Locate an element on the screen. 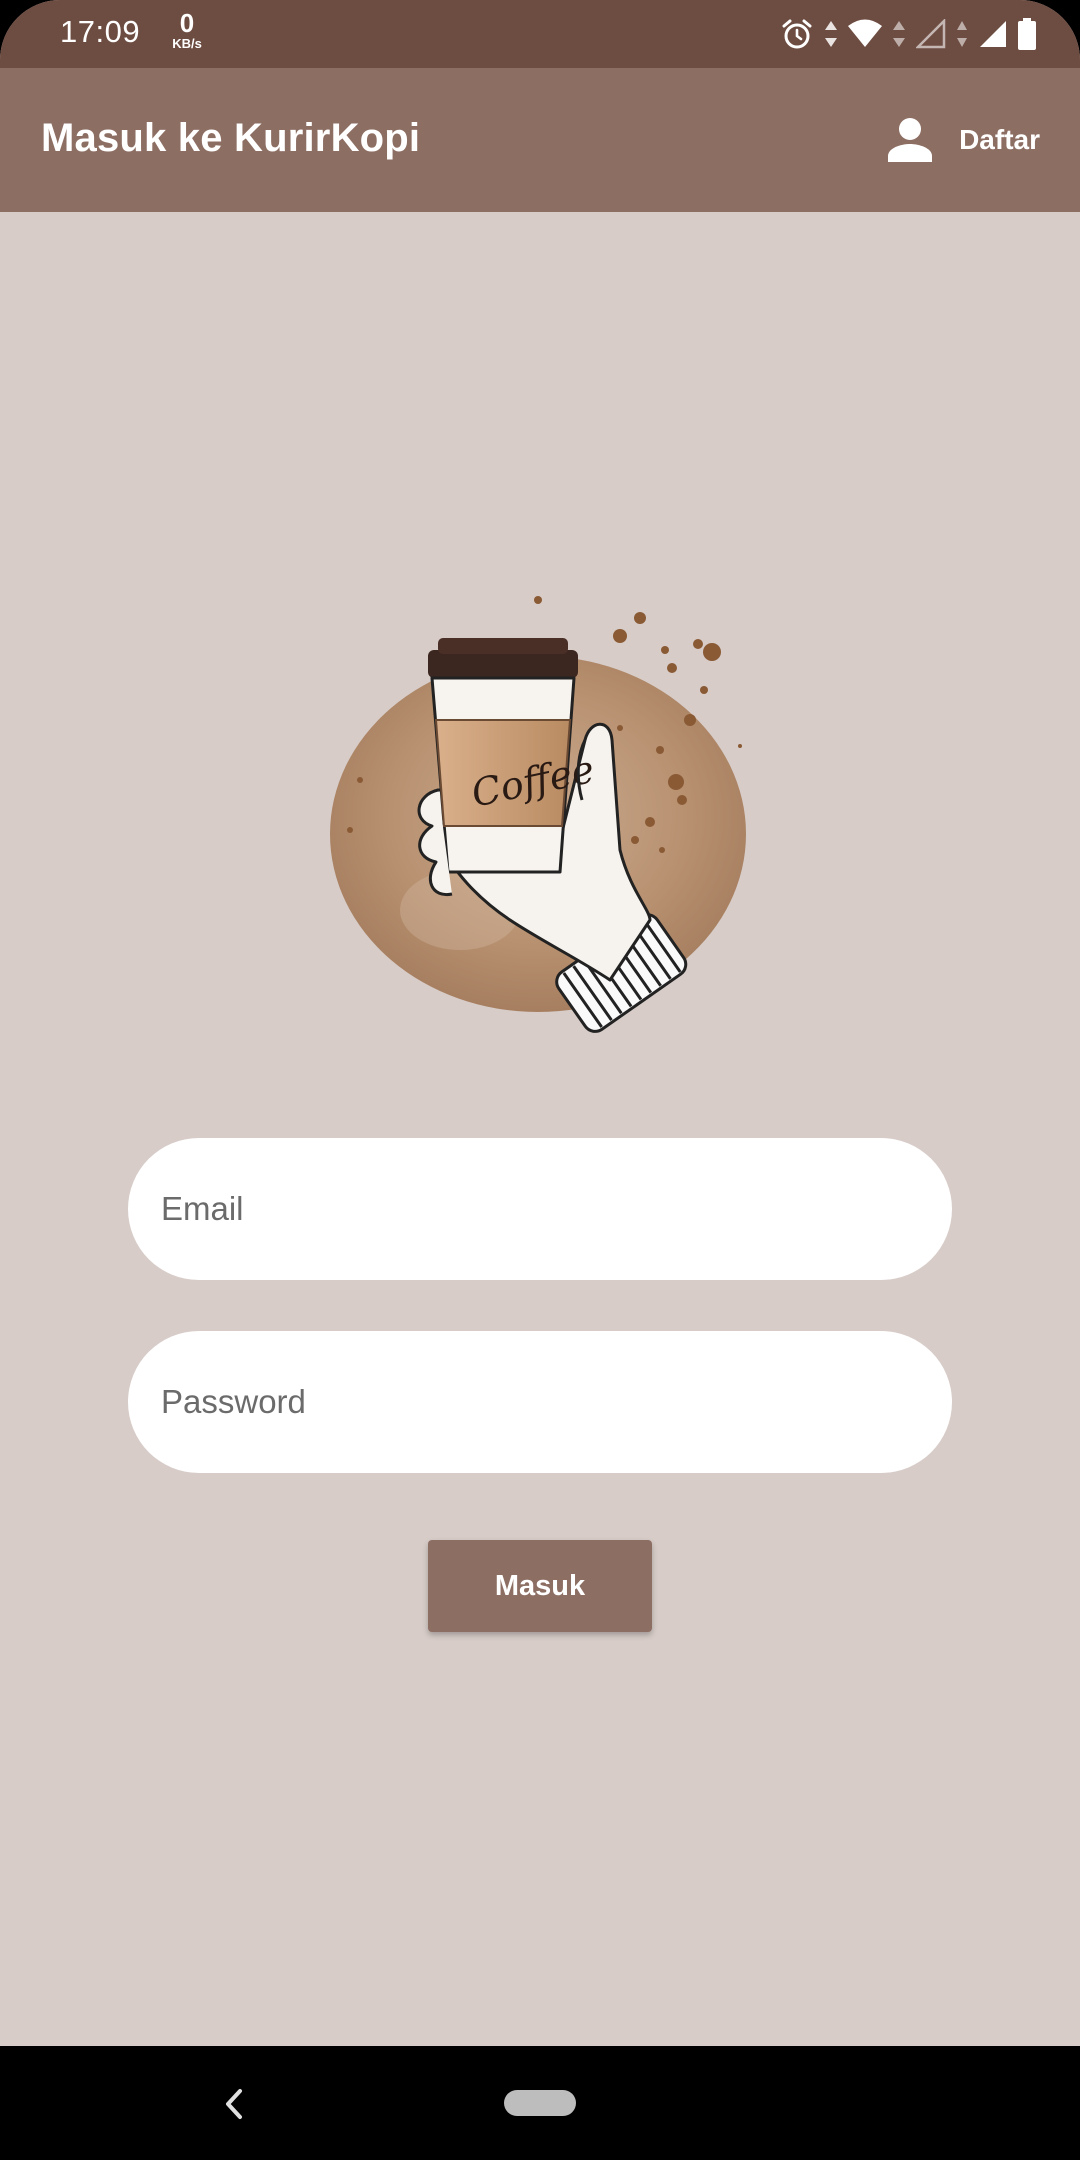 The height and width of the screenshot is (2160, 1080). back-icon is located at coordinates (233, 2104).